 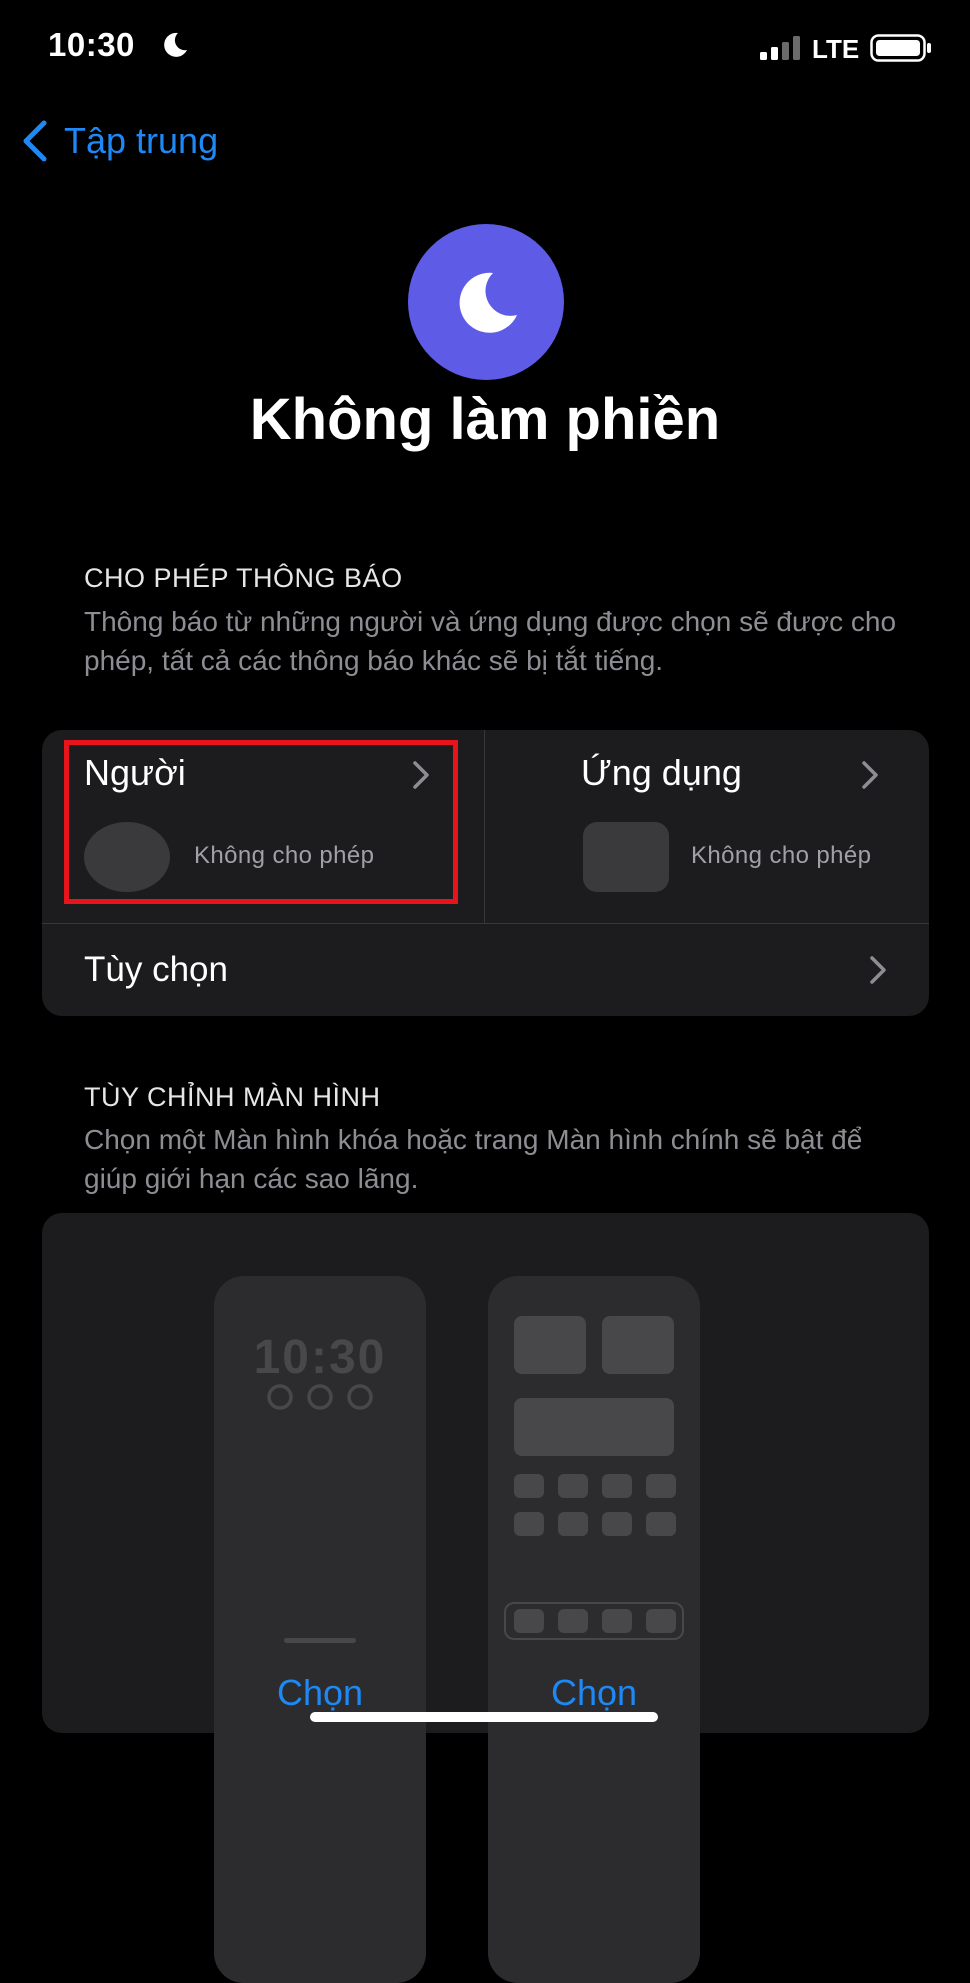 I want to click on signal-icon, so click(x=780, y=48).